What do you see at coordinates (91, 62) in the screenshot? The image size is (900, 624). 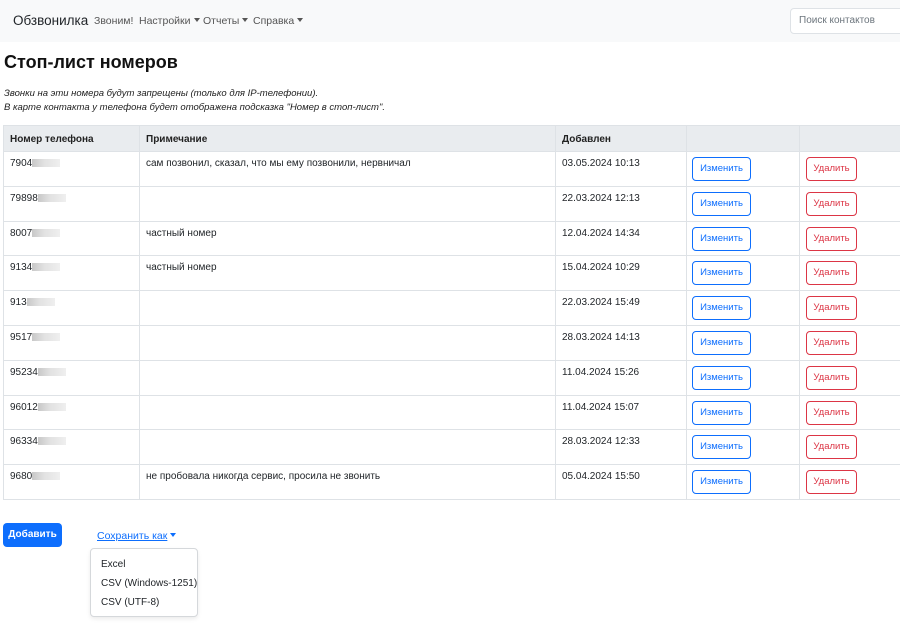 I see `page-title: Стоп-лист номеров` at bounding box center [91, 62].